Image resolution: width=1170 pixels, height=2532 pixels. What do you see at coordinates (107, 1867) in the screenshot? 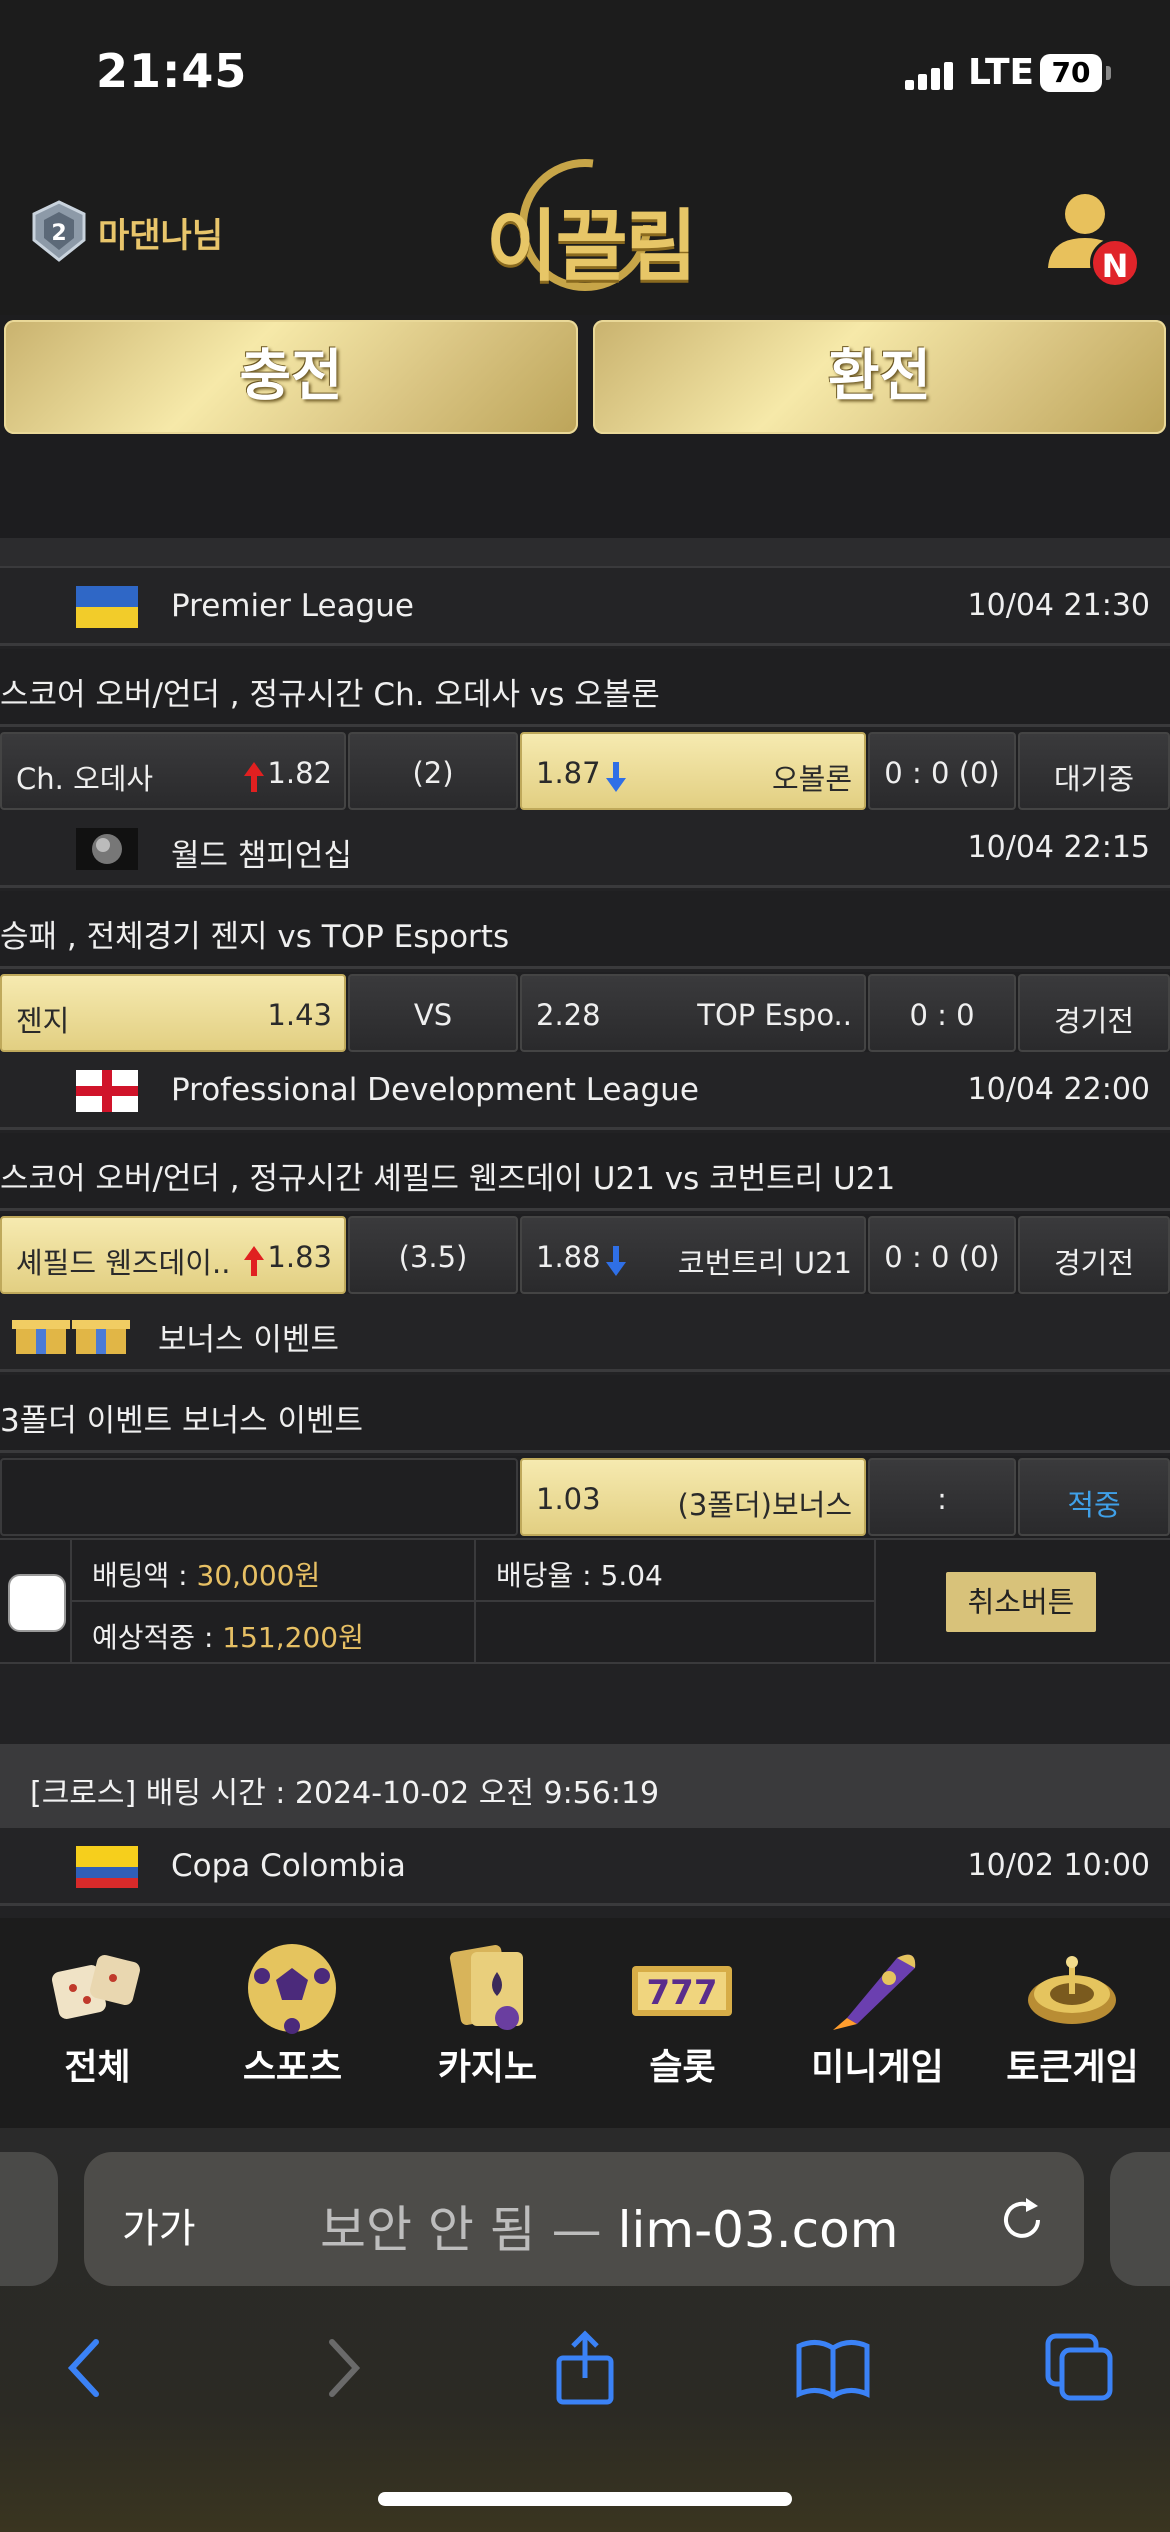
I see `colombia-flag-icon` at bounding box center [107, 1867].